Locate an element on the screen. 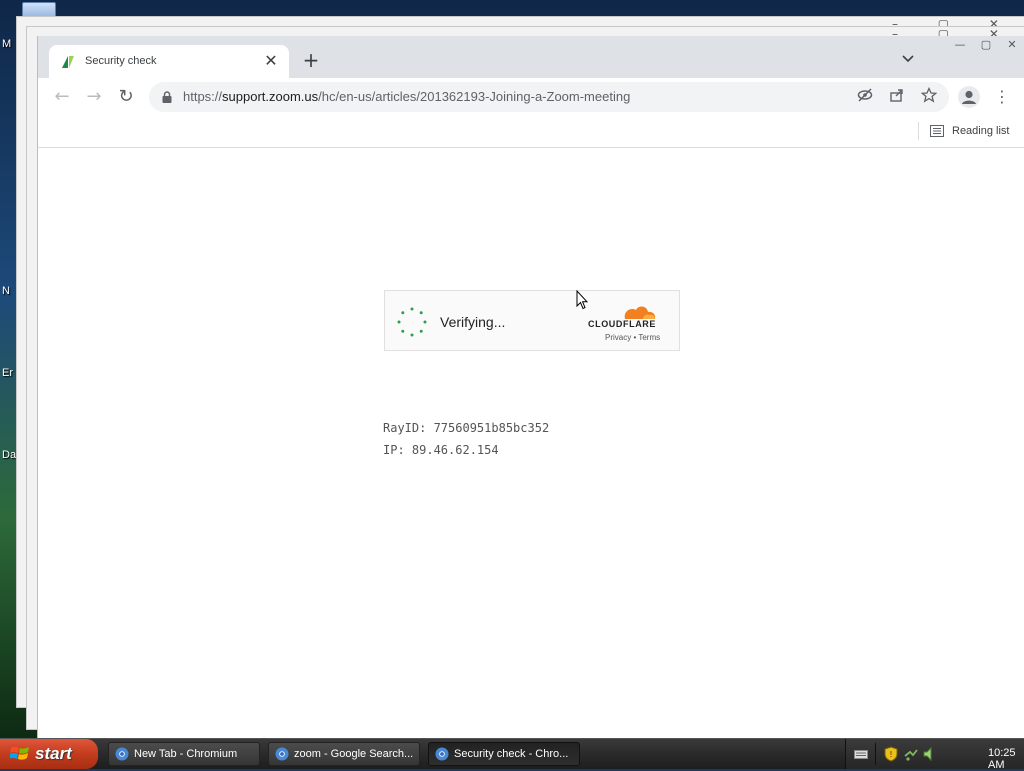 This screenshot has width=1024, height=771. desktop-icon-label: Da is located at coordinates (9, 455).